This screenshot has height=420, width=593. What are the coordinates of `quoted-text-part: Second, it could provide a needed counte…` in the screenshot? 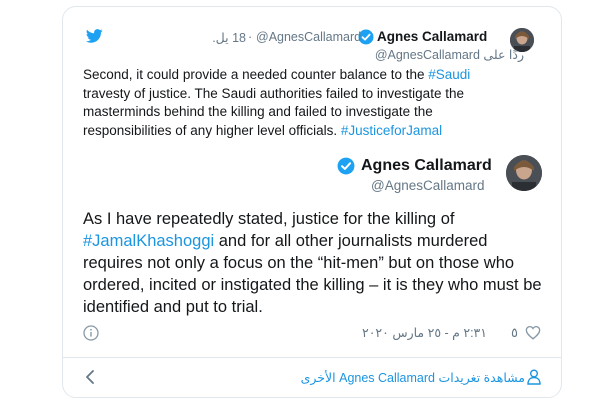 It's located at (256, 74).